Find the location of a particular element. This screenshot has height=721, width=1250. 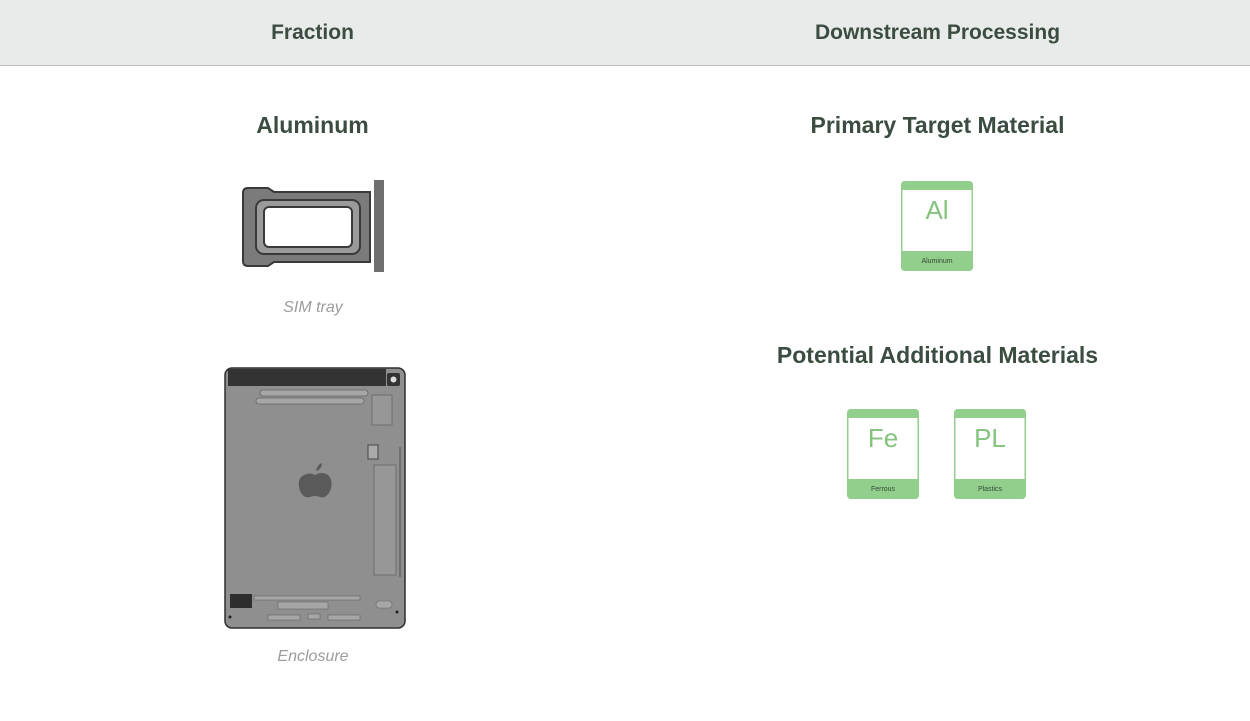

enclosure-caption: Enclosure is located at coordinates (313, 656).